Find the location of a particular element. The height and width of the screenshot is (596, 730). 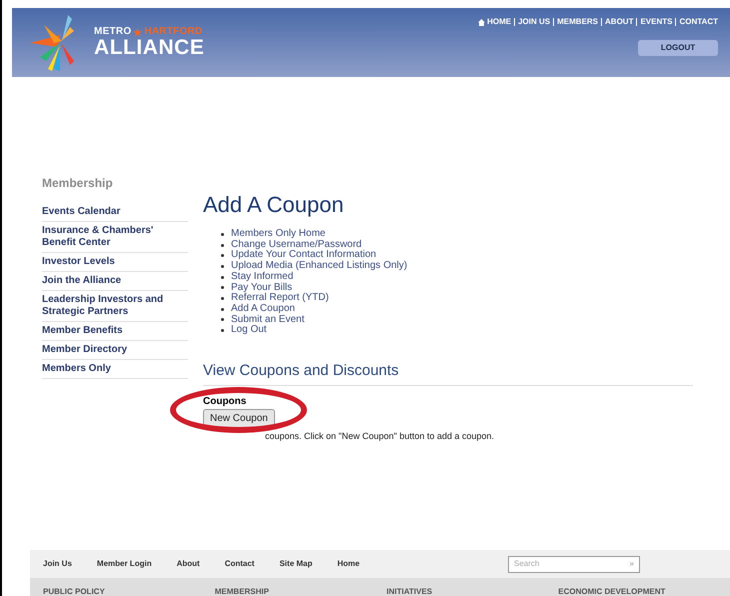

member-link: Pay Your Bills is located at coordinates (261, 288).